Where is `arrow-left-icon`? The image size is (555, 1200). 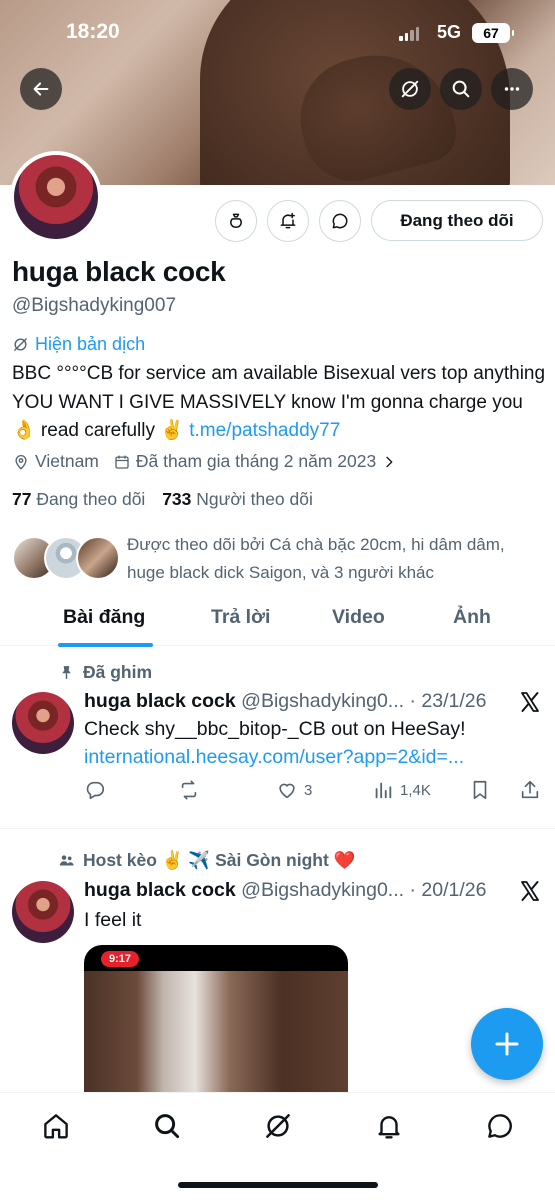
arrow-left-icon is located at coordinates (41, 89).